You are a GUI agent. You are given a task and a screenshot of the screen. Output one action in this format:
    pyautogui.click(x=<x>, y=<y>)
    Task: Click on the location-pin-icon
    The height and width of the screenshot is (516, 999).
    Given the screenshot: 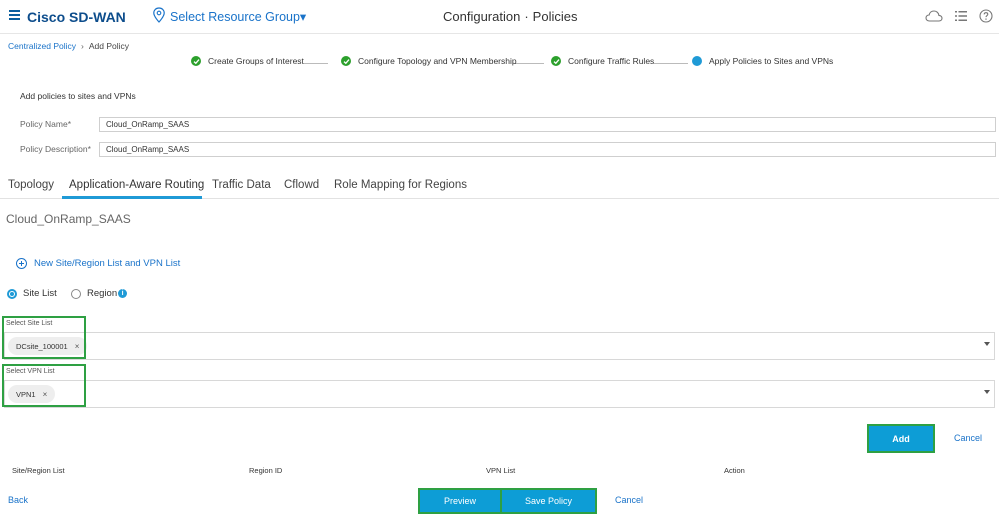 What is the action you would take?
    pyautogui.click(x=159, y=15)
    